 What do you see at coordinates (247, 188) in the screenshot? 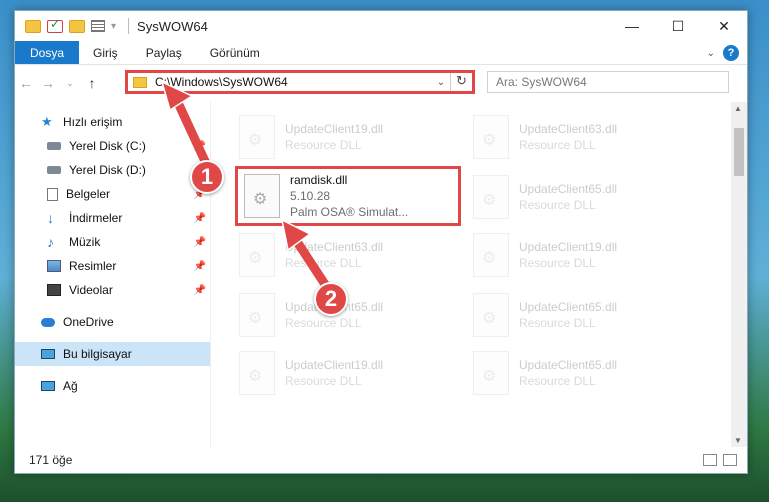
I see `callout-arrows` at bounding box center [247, 188].